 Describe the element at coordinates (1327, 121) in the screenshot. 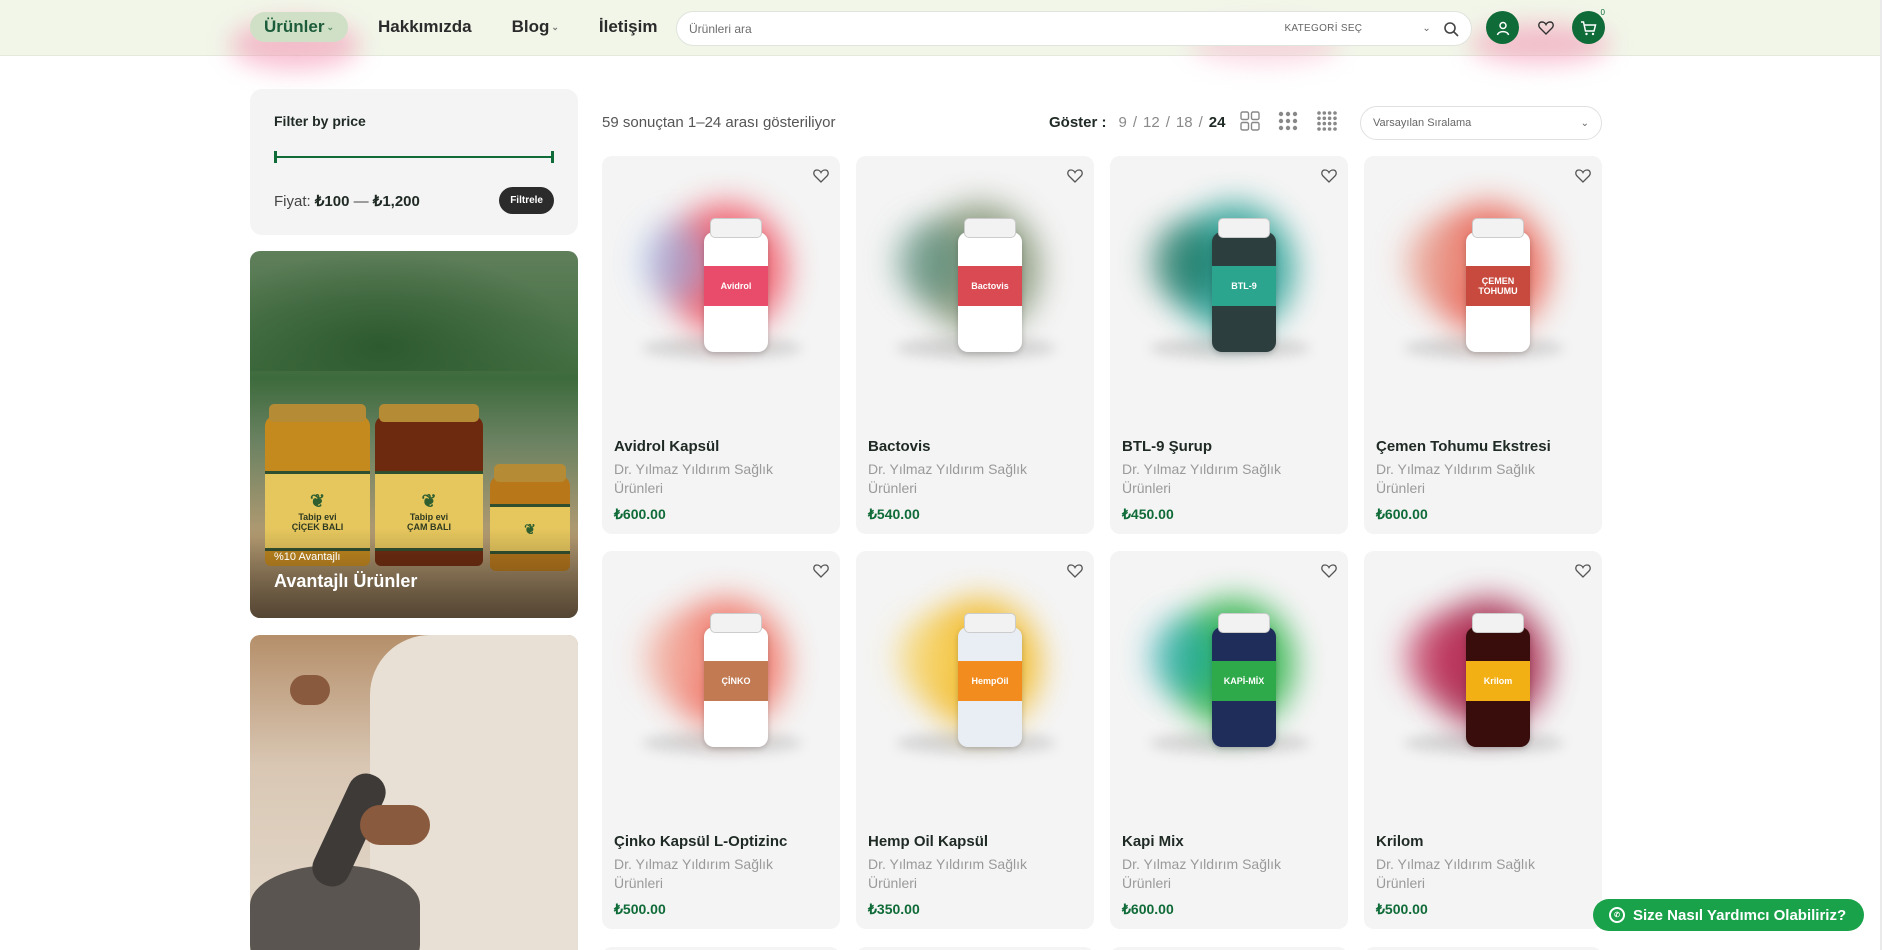

I see `grid-4-icon` at that location.